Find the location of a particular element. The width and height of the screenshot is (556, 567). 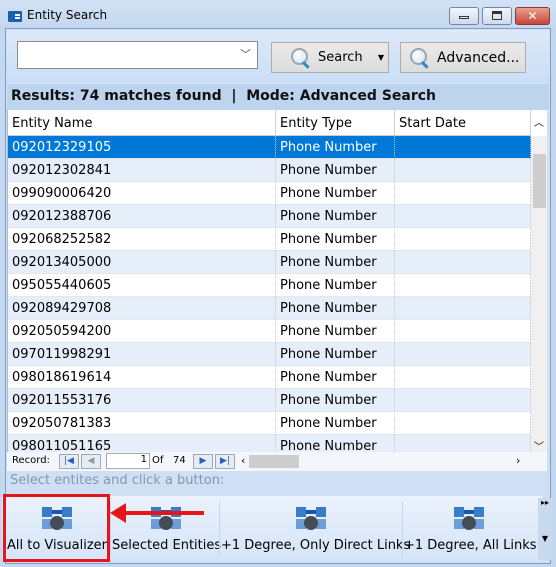

column-header-entity-name: Entity Name is located at coordinates (142, 123).